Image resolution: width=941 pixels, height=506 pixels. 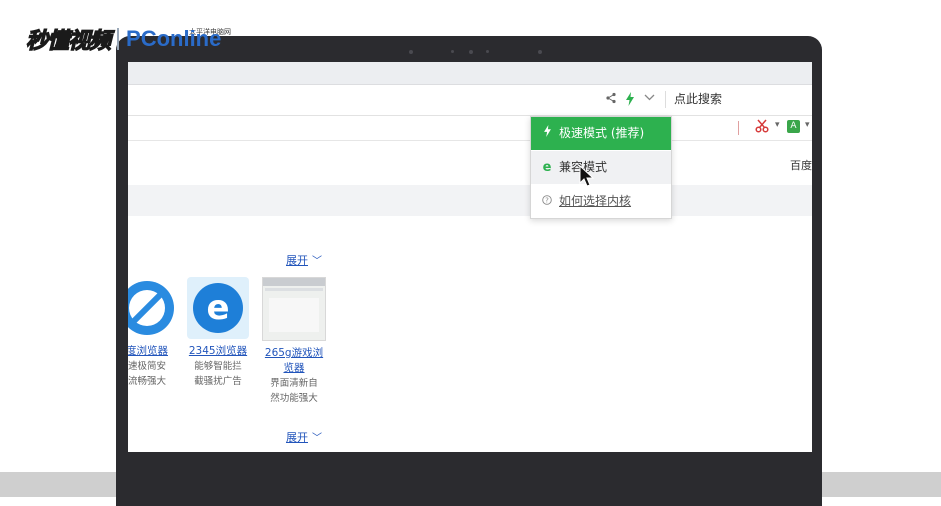 What do you see at coordinates (118, 39) in the screenshot?
I see `watermark-separator` at bounding box center [118, 39].